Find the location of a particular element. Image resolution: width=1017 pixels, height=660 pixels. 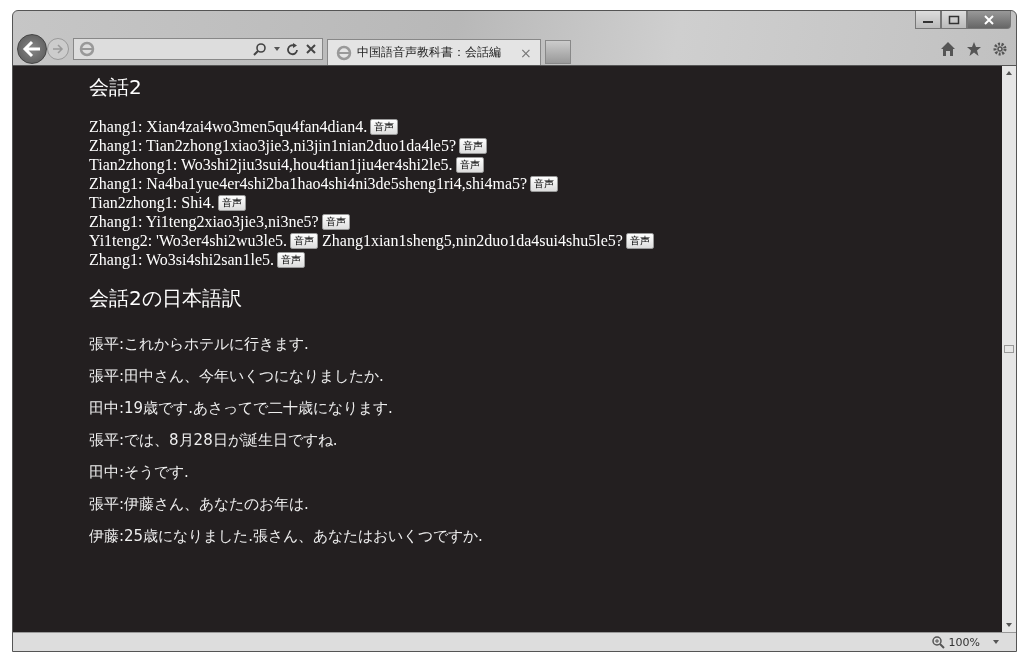

dialogue-line: Zhang1xian1sheng5,nin2duo1da4sui4shu5le5? is located at coordinates (472, 240).